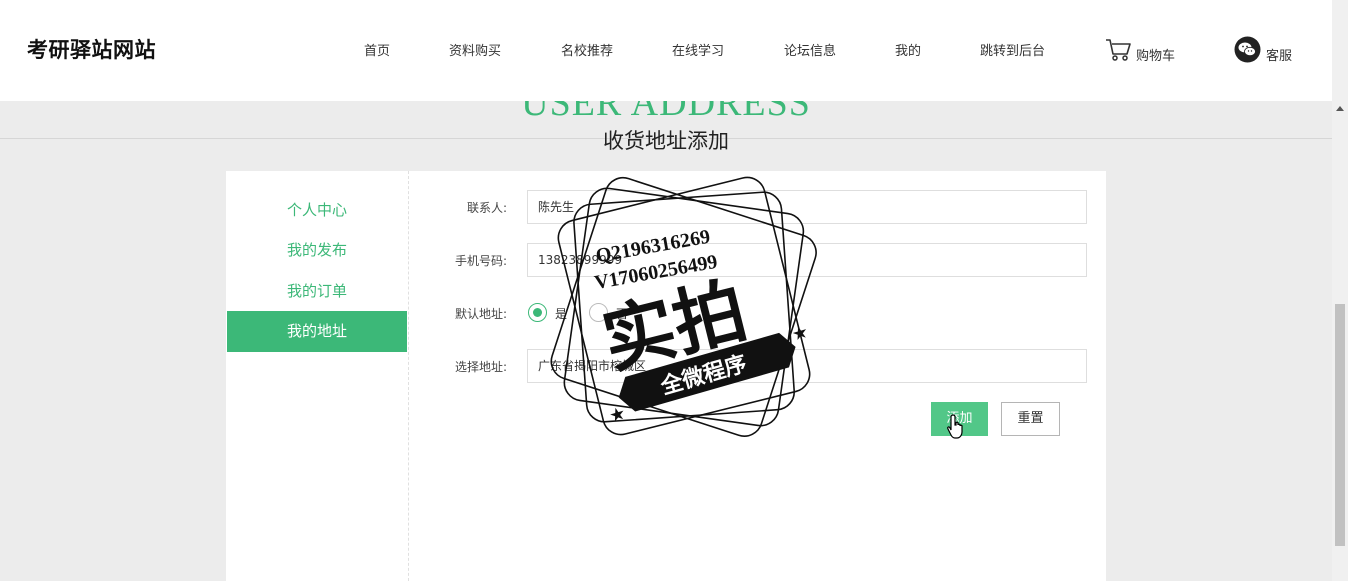 The height and width of the screenshot is (581, 1366). Describe the element at coordinates (1247, 49) in the screenshot. I see `wechat-icon` at that location.